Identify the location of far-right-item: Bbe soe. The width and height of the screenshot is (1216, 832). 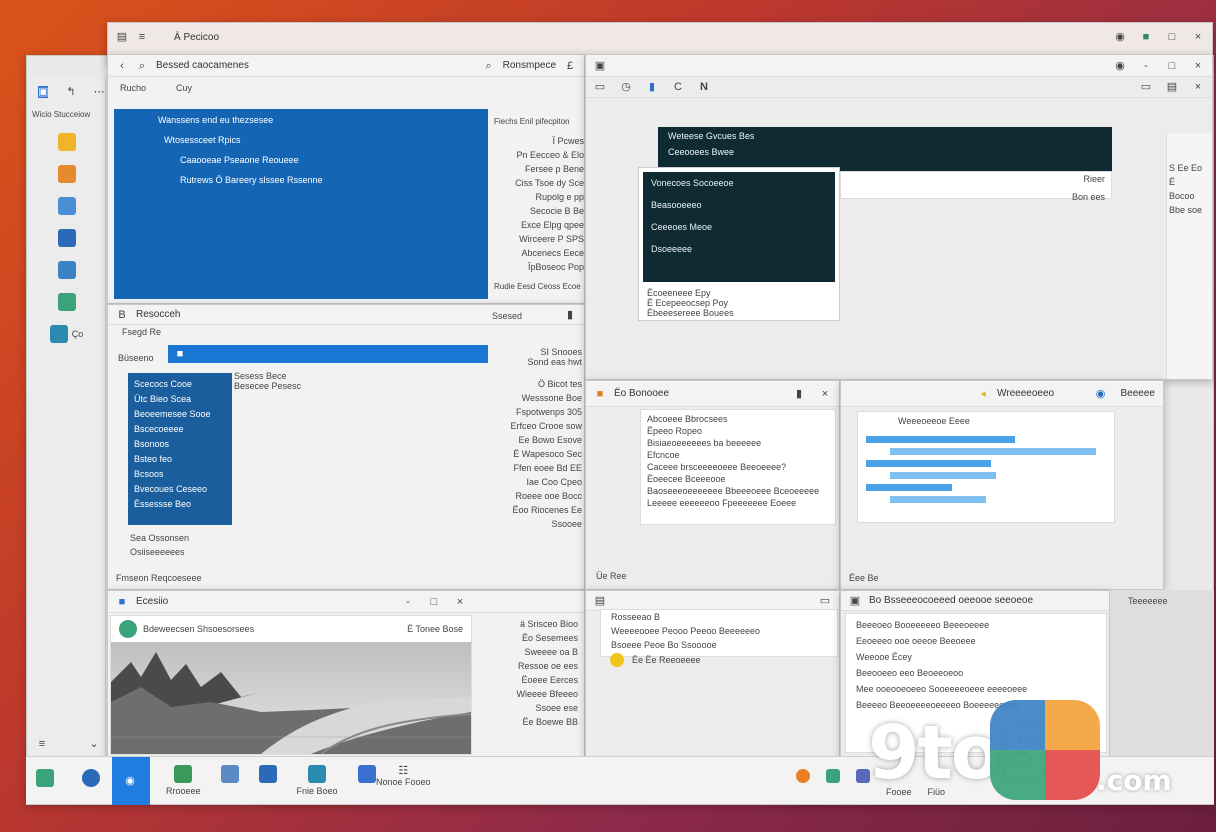
(1189, 210).